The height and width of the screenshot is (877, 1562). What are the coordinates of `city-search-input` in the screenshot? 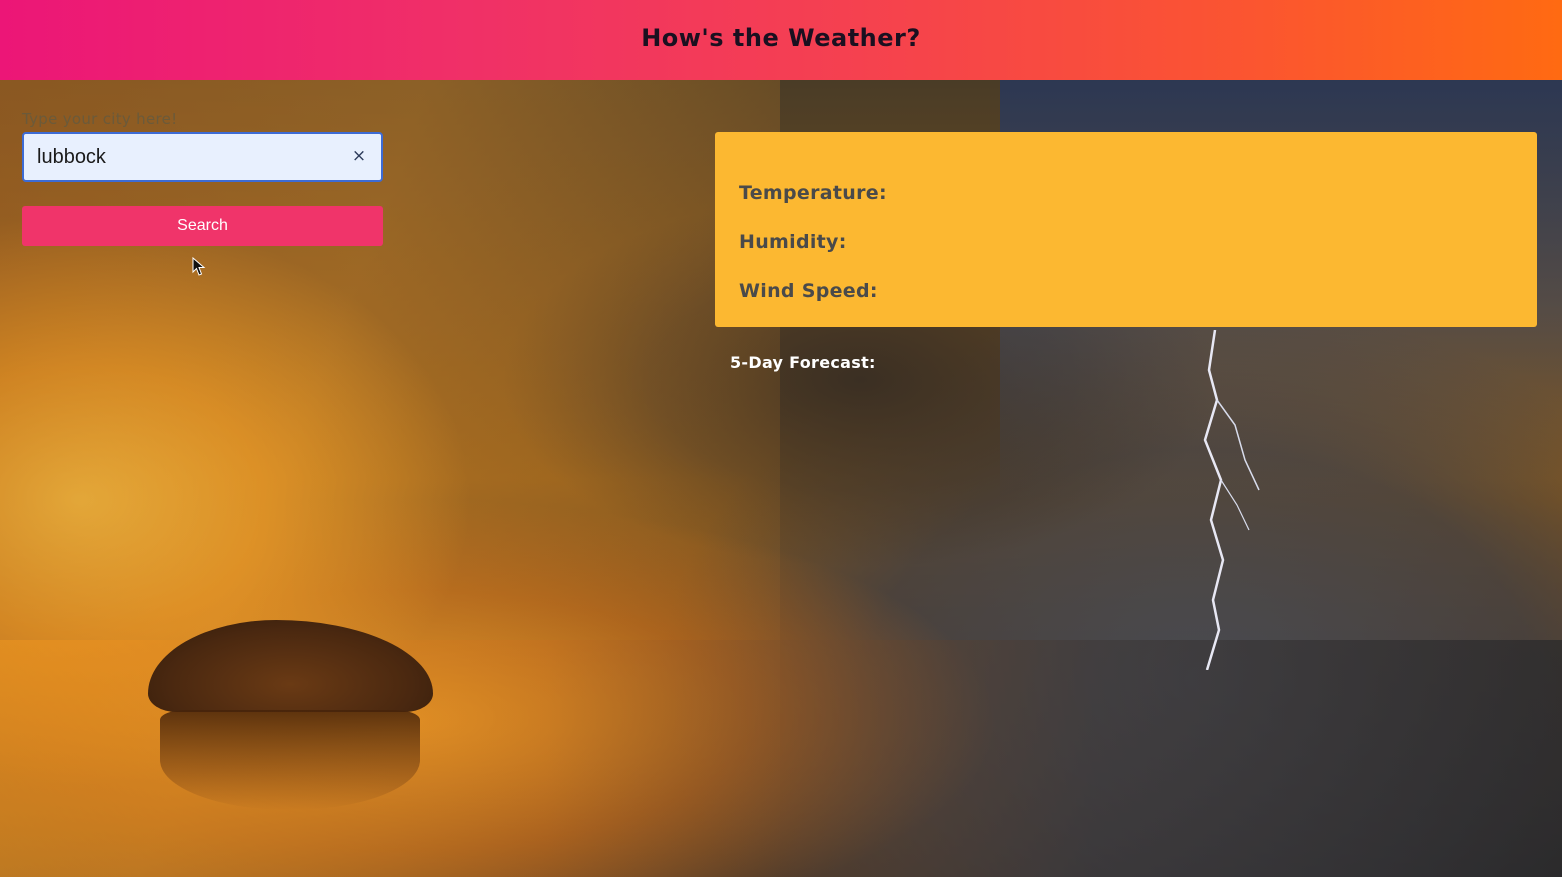 It's located at (184, 157).